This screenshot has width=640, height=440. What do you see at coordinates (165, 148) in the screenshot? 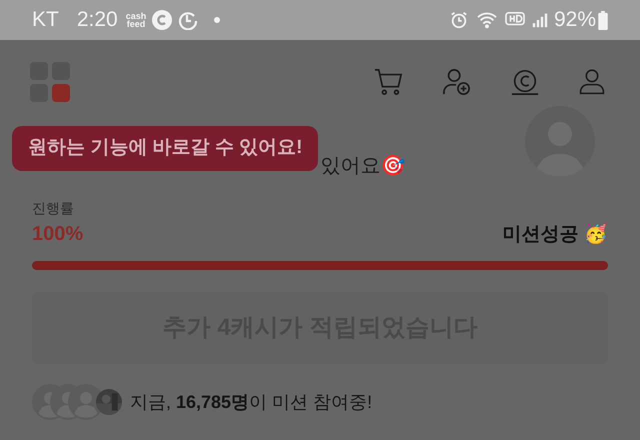
I see `tooltip: 원하는 기능에 바로갈 수 있어요!` at bounding box center [165, 148].